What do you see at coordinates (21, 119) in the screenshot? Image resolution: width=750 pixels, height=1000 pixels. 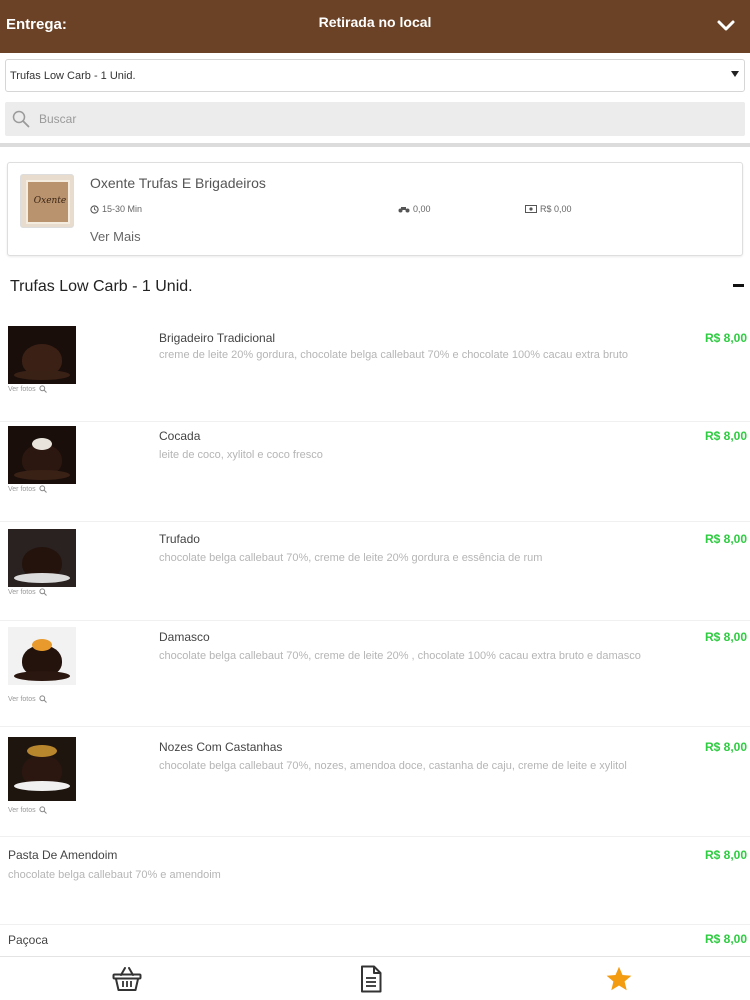 I see `search-icon` at bounding box center [21, 119].